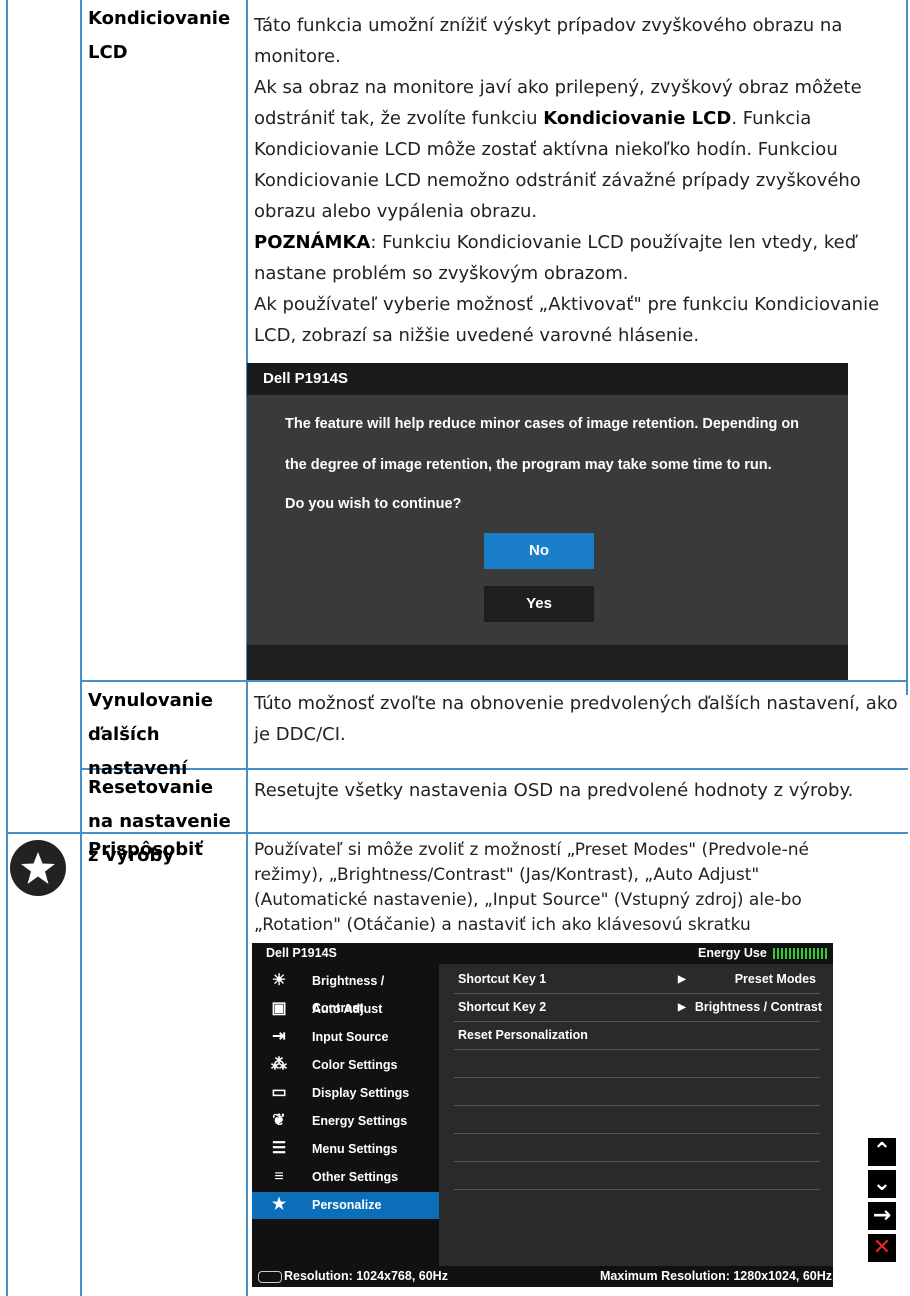 Image resolution: width=910 pixels, height=1296 pixels. What do you see at coordinates (882, 1248) in the screenshot?
I see `exit-icon: ✕` at bounding box center [882, 1248].